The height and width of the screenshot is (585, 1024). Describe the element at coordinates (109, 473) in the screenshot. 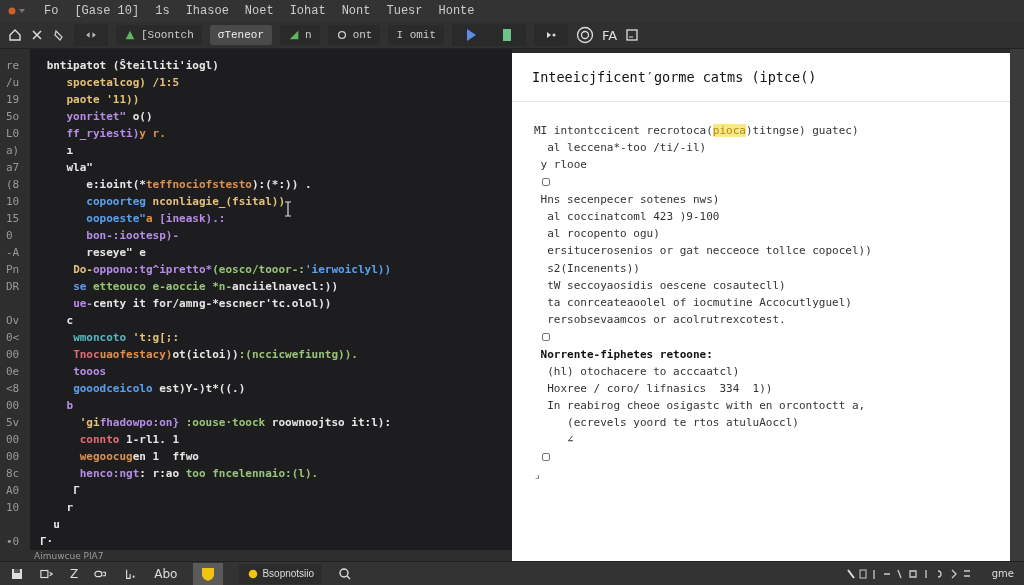

I see `code-token: henco:ngt` at that location.